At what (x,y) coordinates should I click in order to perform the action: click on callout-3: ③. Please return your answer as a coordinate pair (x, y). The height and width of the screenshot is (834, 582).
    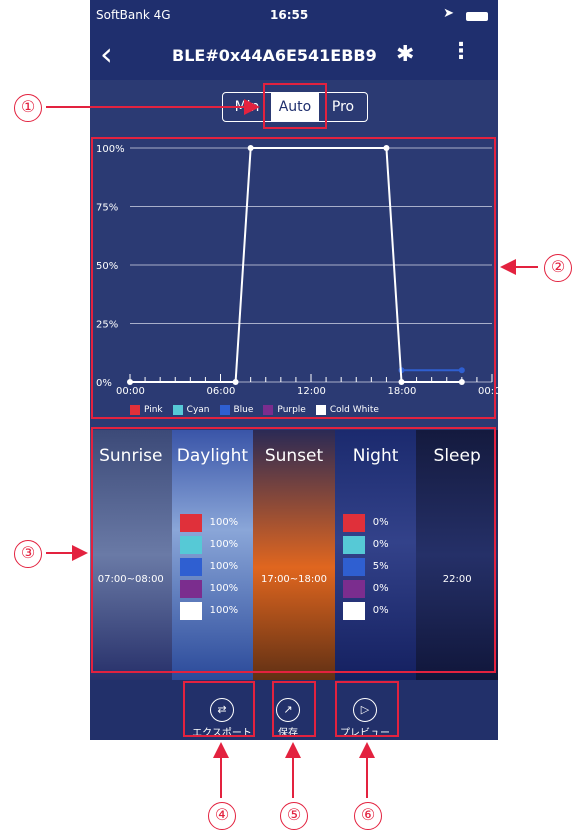
    Looking at the image, I should click on (28, 554).